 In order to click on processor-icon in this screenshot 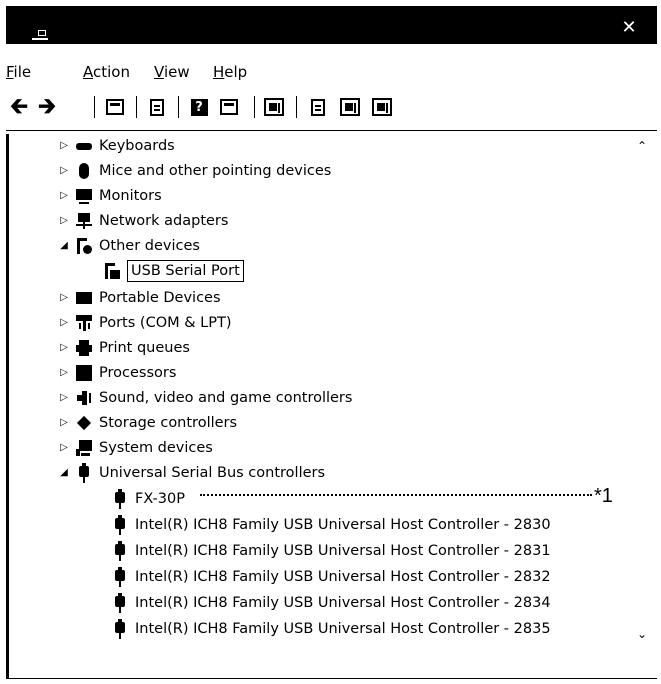, I will do `click(84, 373)`.